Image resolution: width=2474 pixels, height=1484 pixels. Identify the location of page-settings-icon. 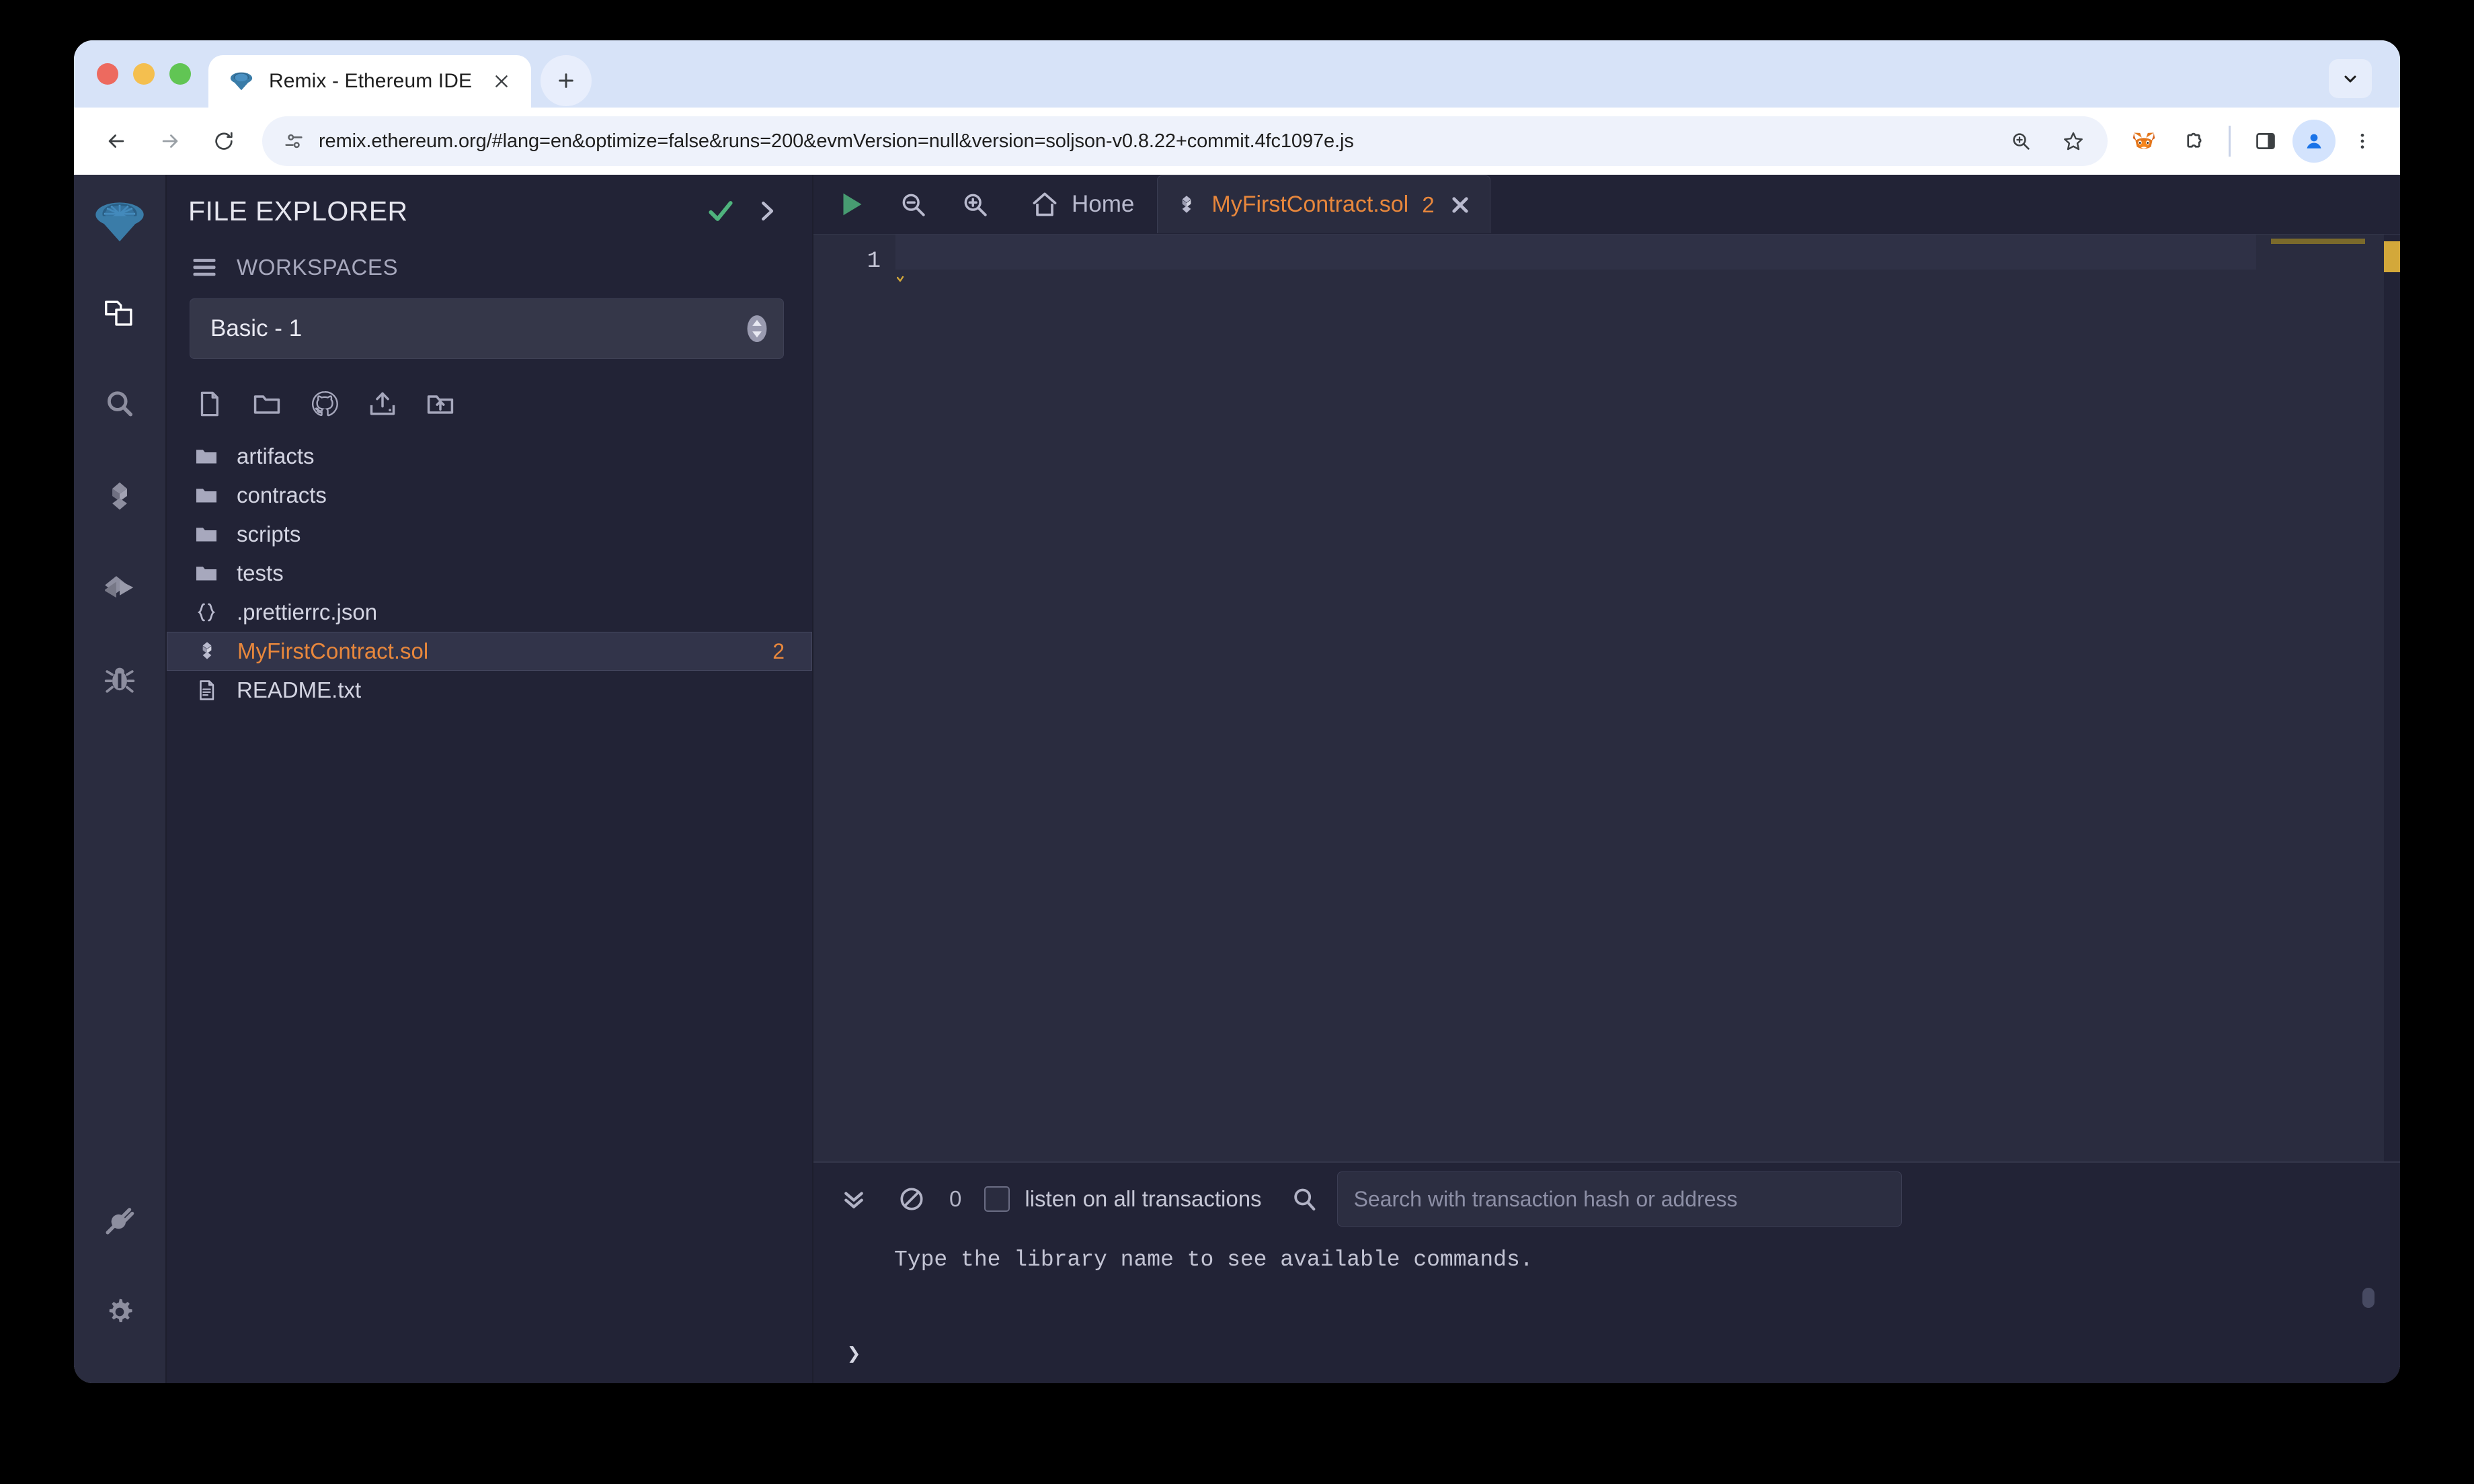
(293, 141).